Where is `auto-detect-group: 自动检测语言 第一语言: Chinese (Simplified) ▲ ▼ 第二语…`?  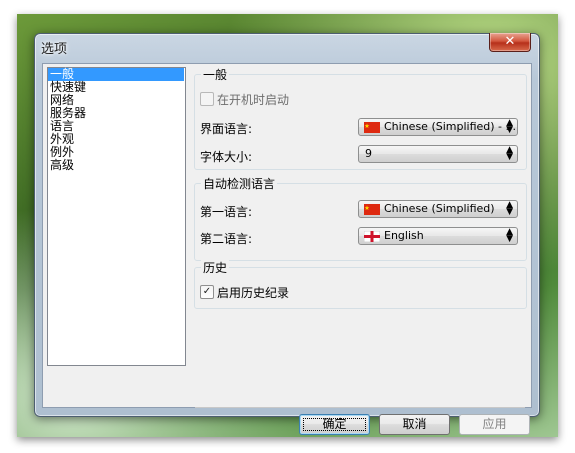 auto-detect-group: 自动检测语言 第一语言: Chinese (Simplified) ▲ ▼ 第二语… is located at coordinates (360, 218).